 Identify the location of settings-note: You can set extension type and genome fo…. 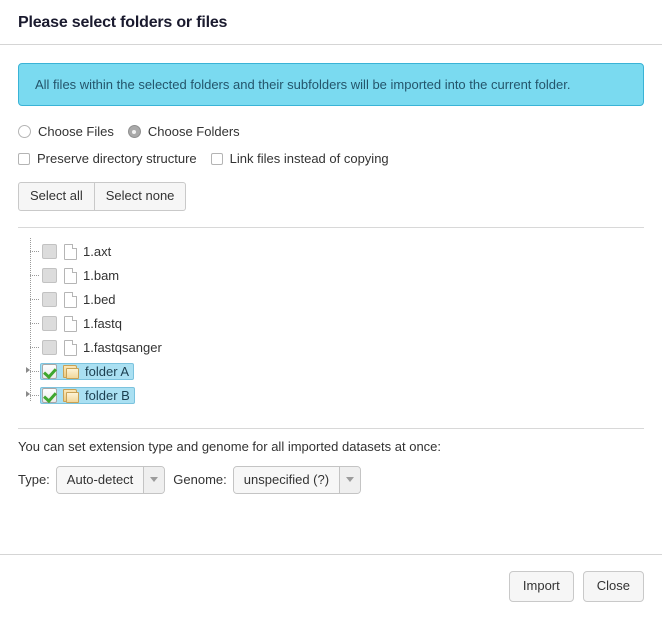
(230, 446).